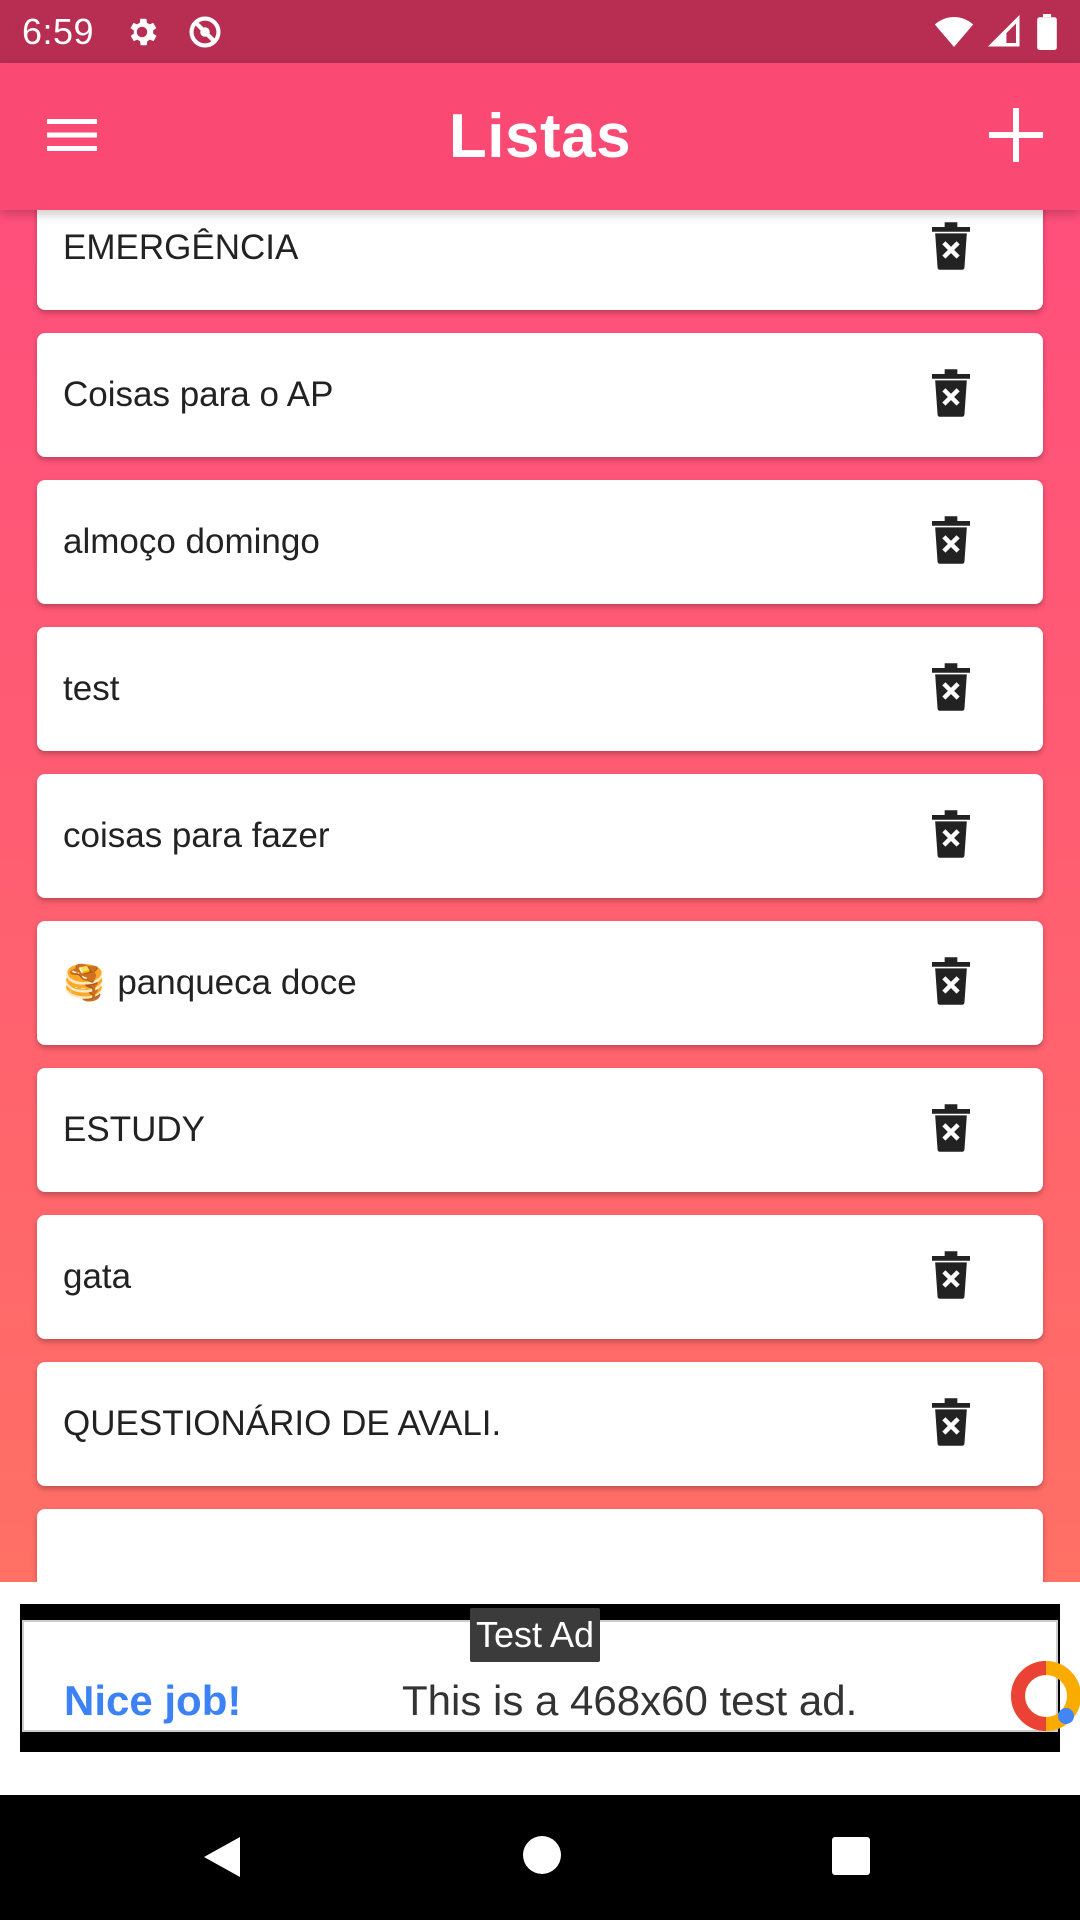  Describe the element at coordinates (540, 1130) in the screenshot. I see `list-item: ESTUDY` at that location.